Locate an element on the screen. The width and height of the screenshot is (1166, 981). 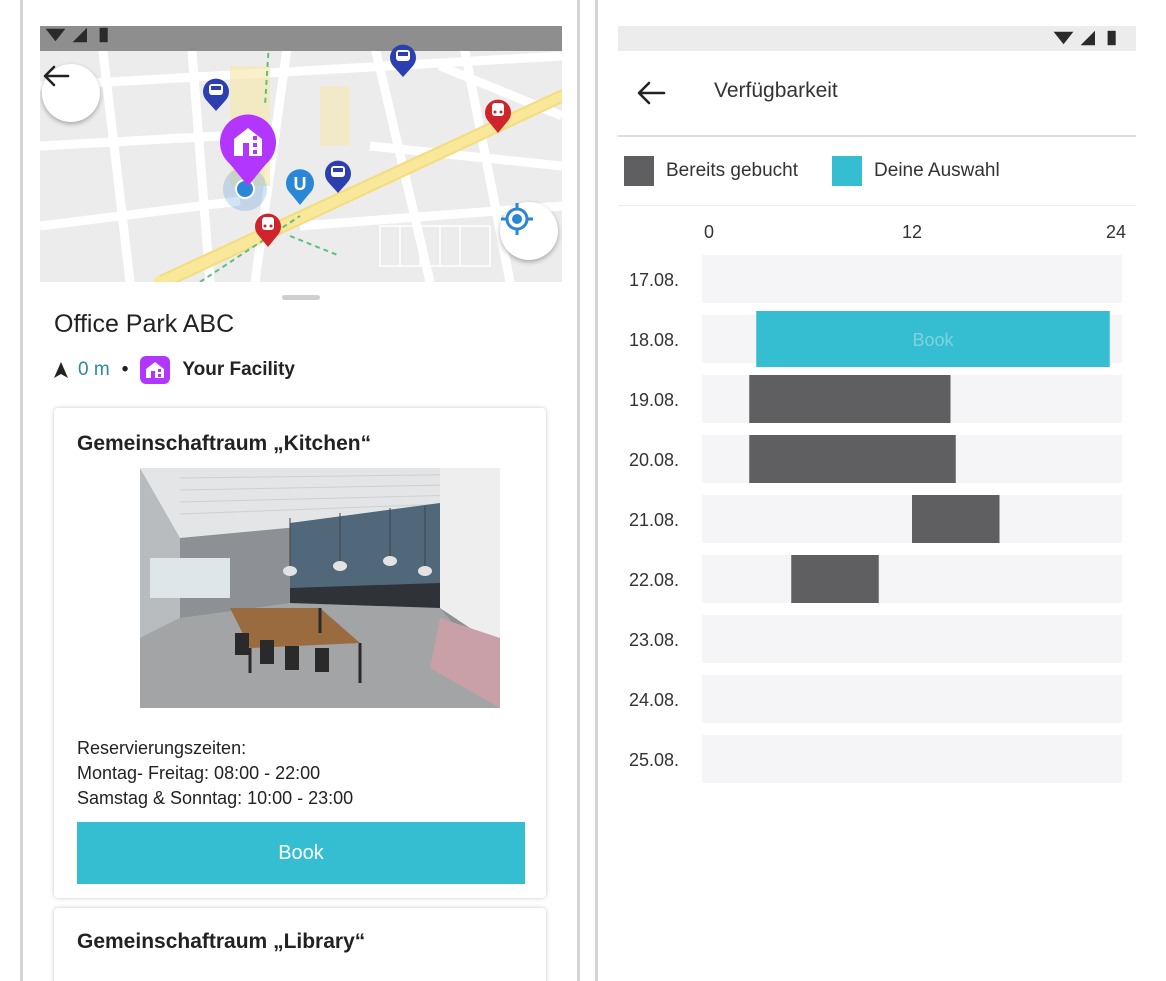
room-title: Gemeinschaftraum „Kitchen“ is located at coordinates (224, 443).